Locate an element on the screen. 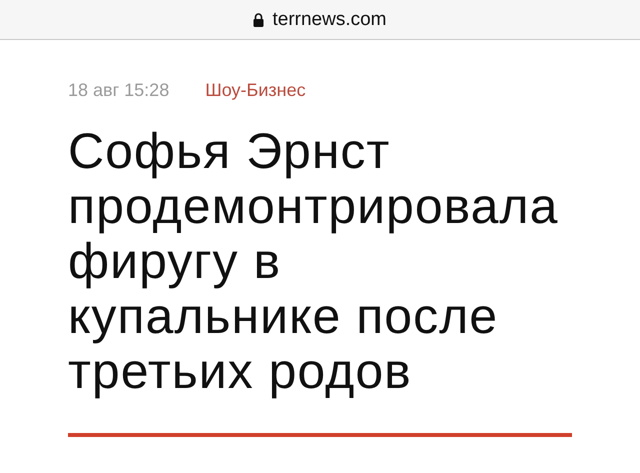 The height and width of the screenshot is (473, 640). address-bar: terrnews.com is located at coordinates (320, 20).